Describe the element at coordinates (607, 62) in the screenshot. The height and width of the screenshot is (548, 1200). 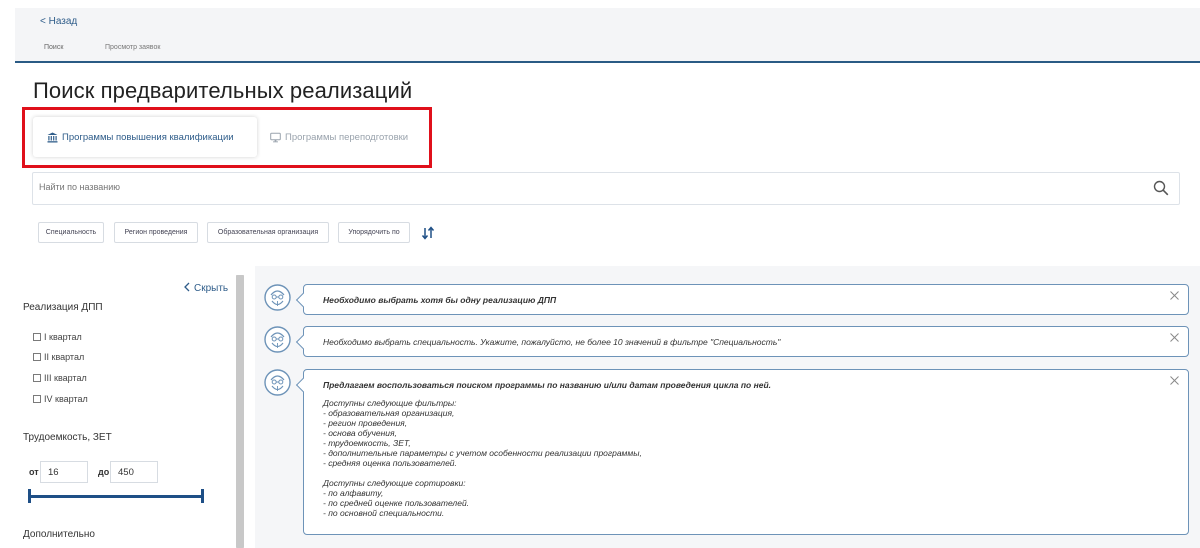
I see `nav-divider` at that location.